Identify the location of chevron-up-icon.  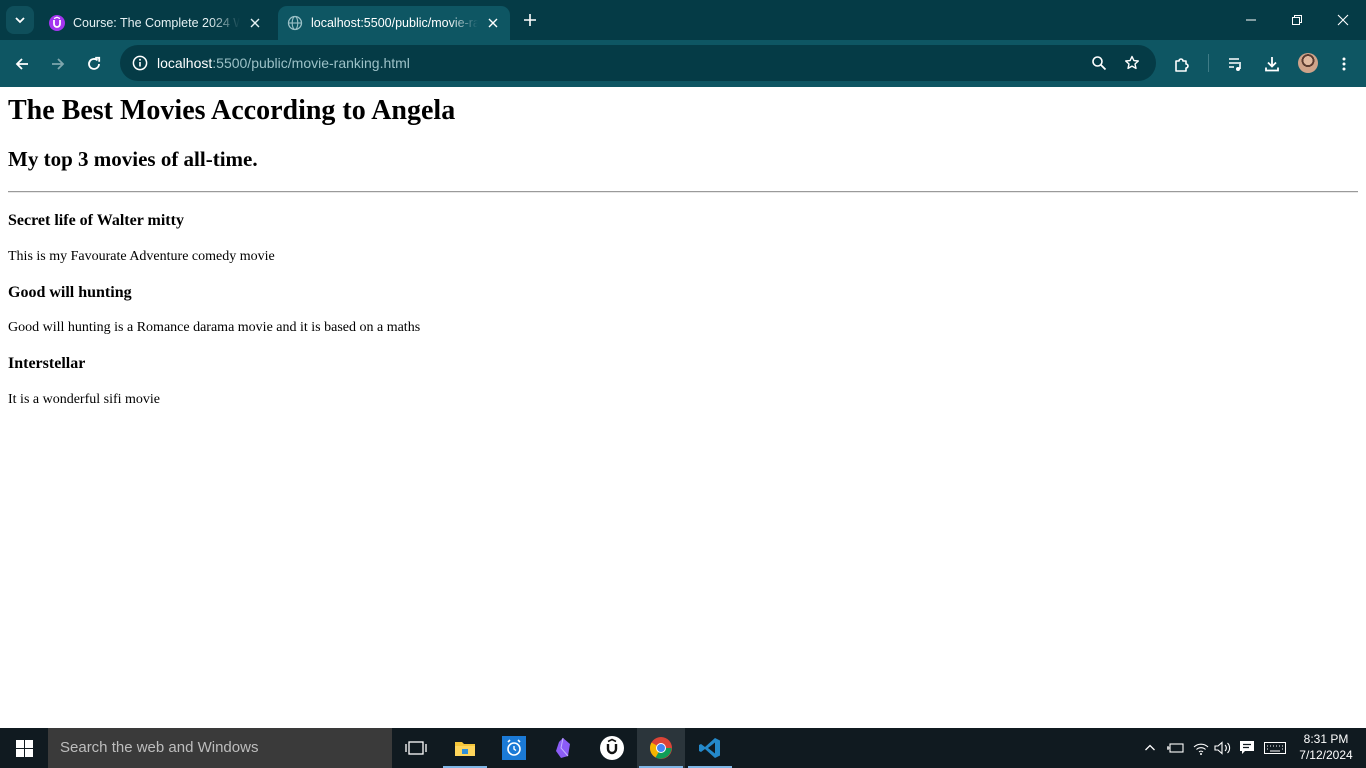
(1150, 747).